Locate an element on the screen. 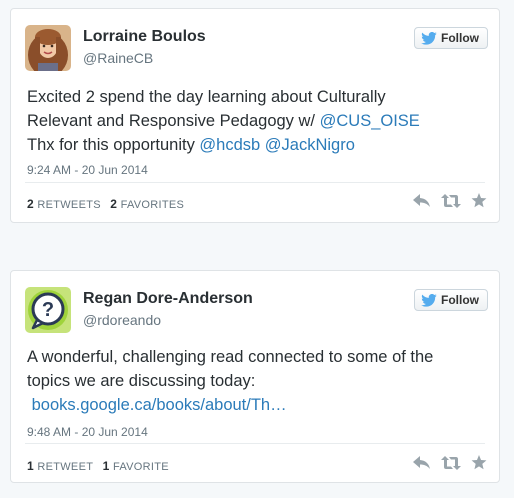  mention-link: @CUS_OISE is located at coordinates (370, 121).